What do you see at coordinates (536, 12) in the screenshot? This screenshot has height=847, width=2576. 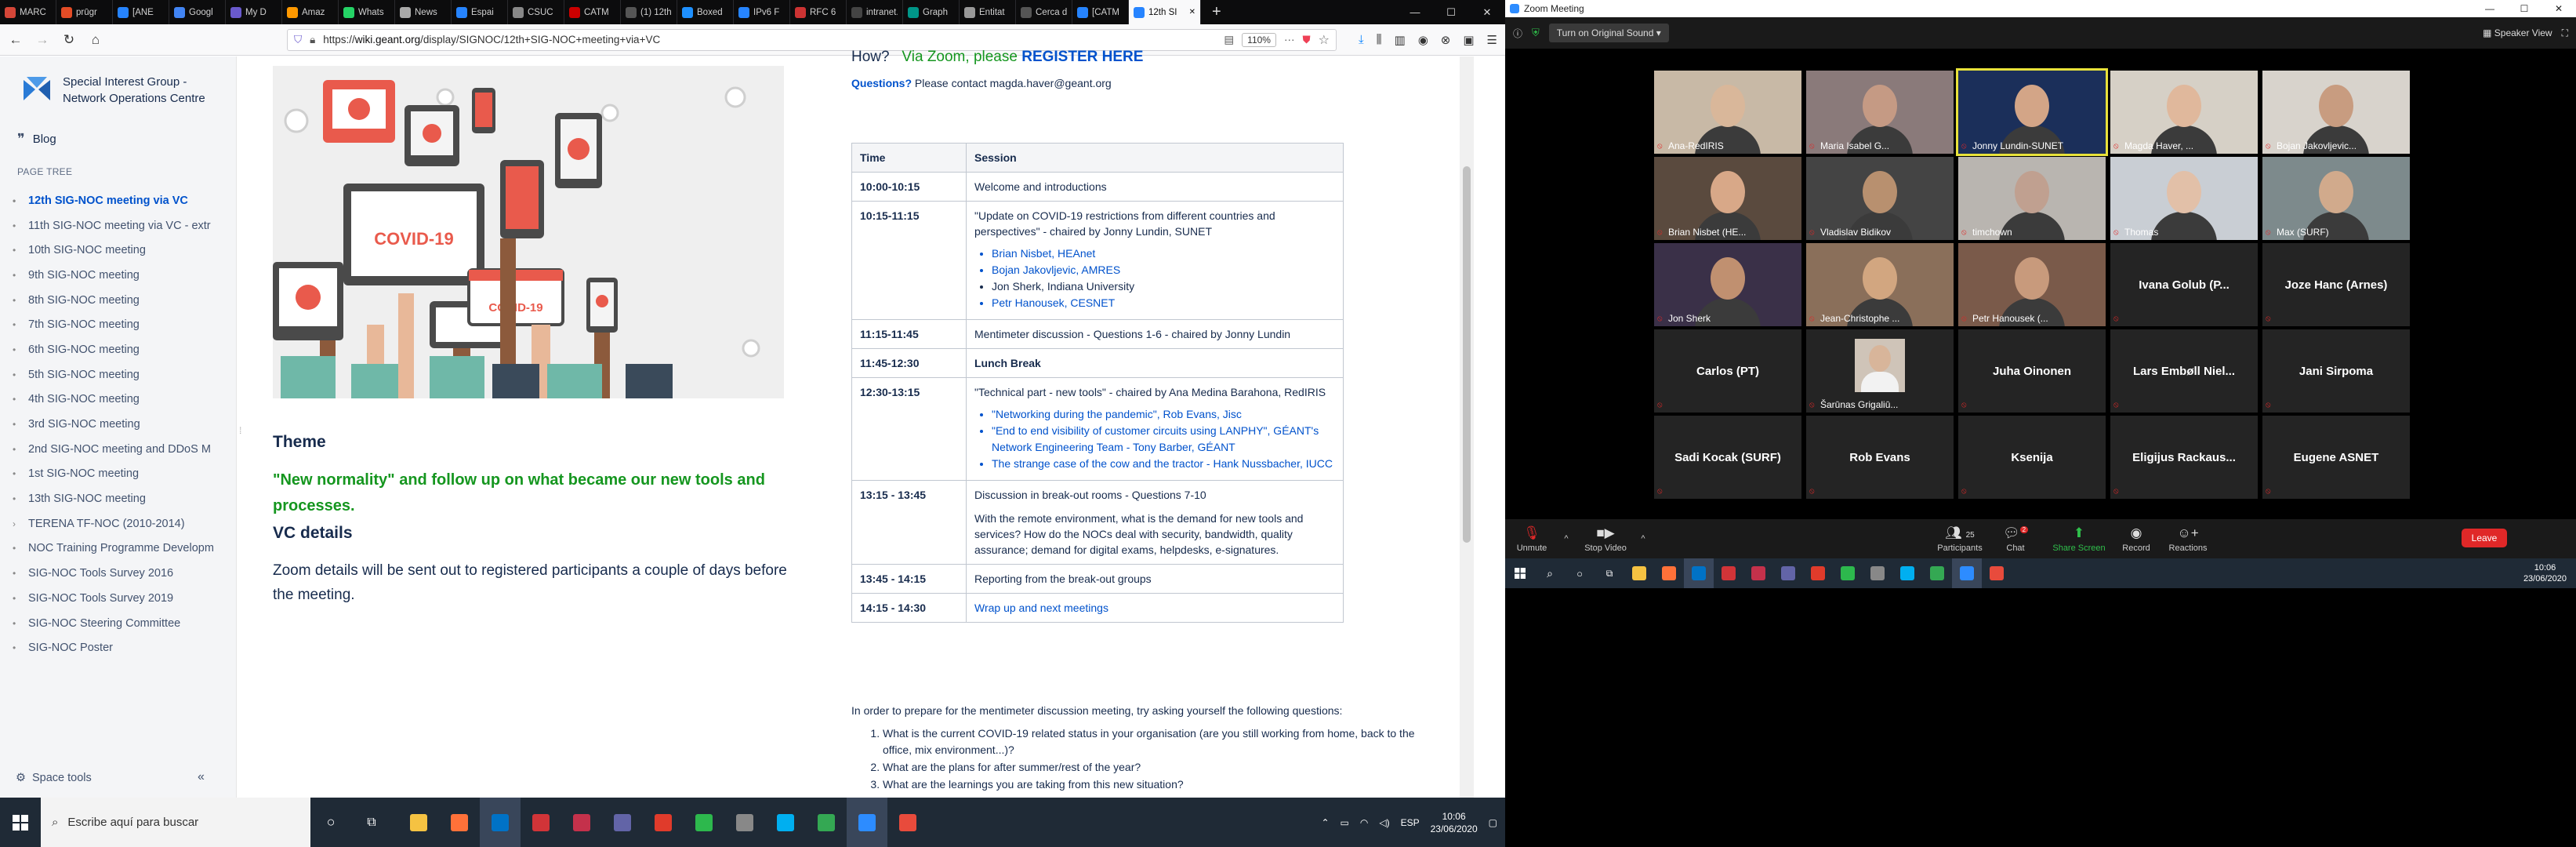 I see `browser-tab: CSUC` at bounding box center [536, 12].